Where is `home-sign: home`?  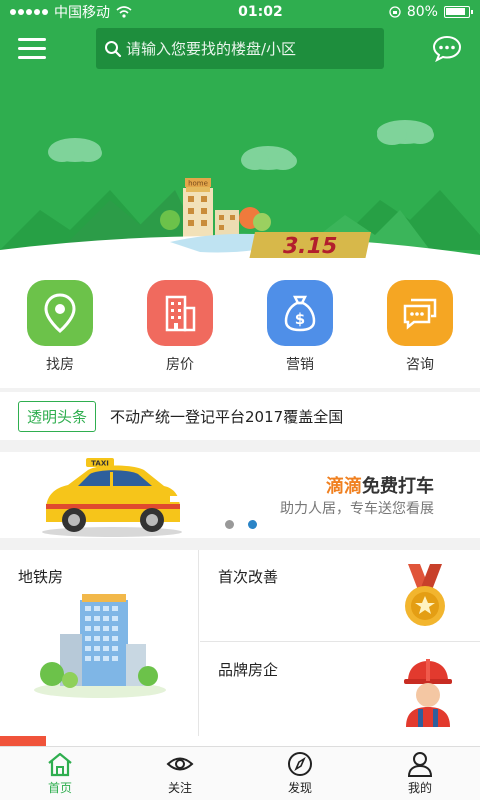 home-sign: home is located at coordinates (198, 184).